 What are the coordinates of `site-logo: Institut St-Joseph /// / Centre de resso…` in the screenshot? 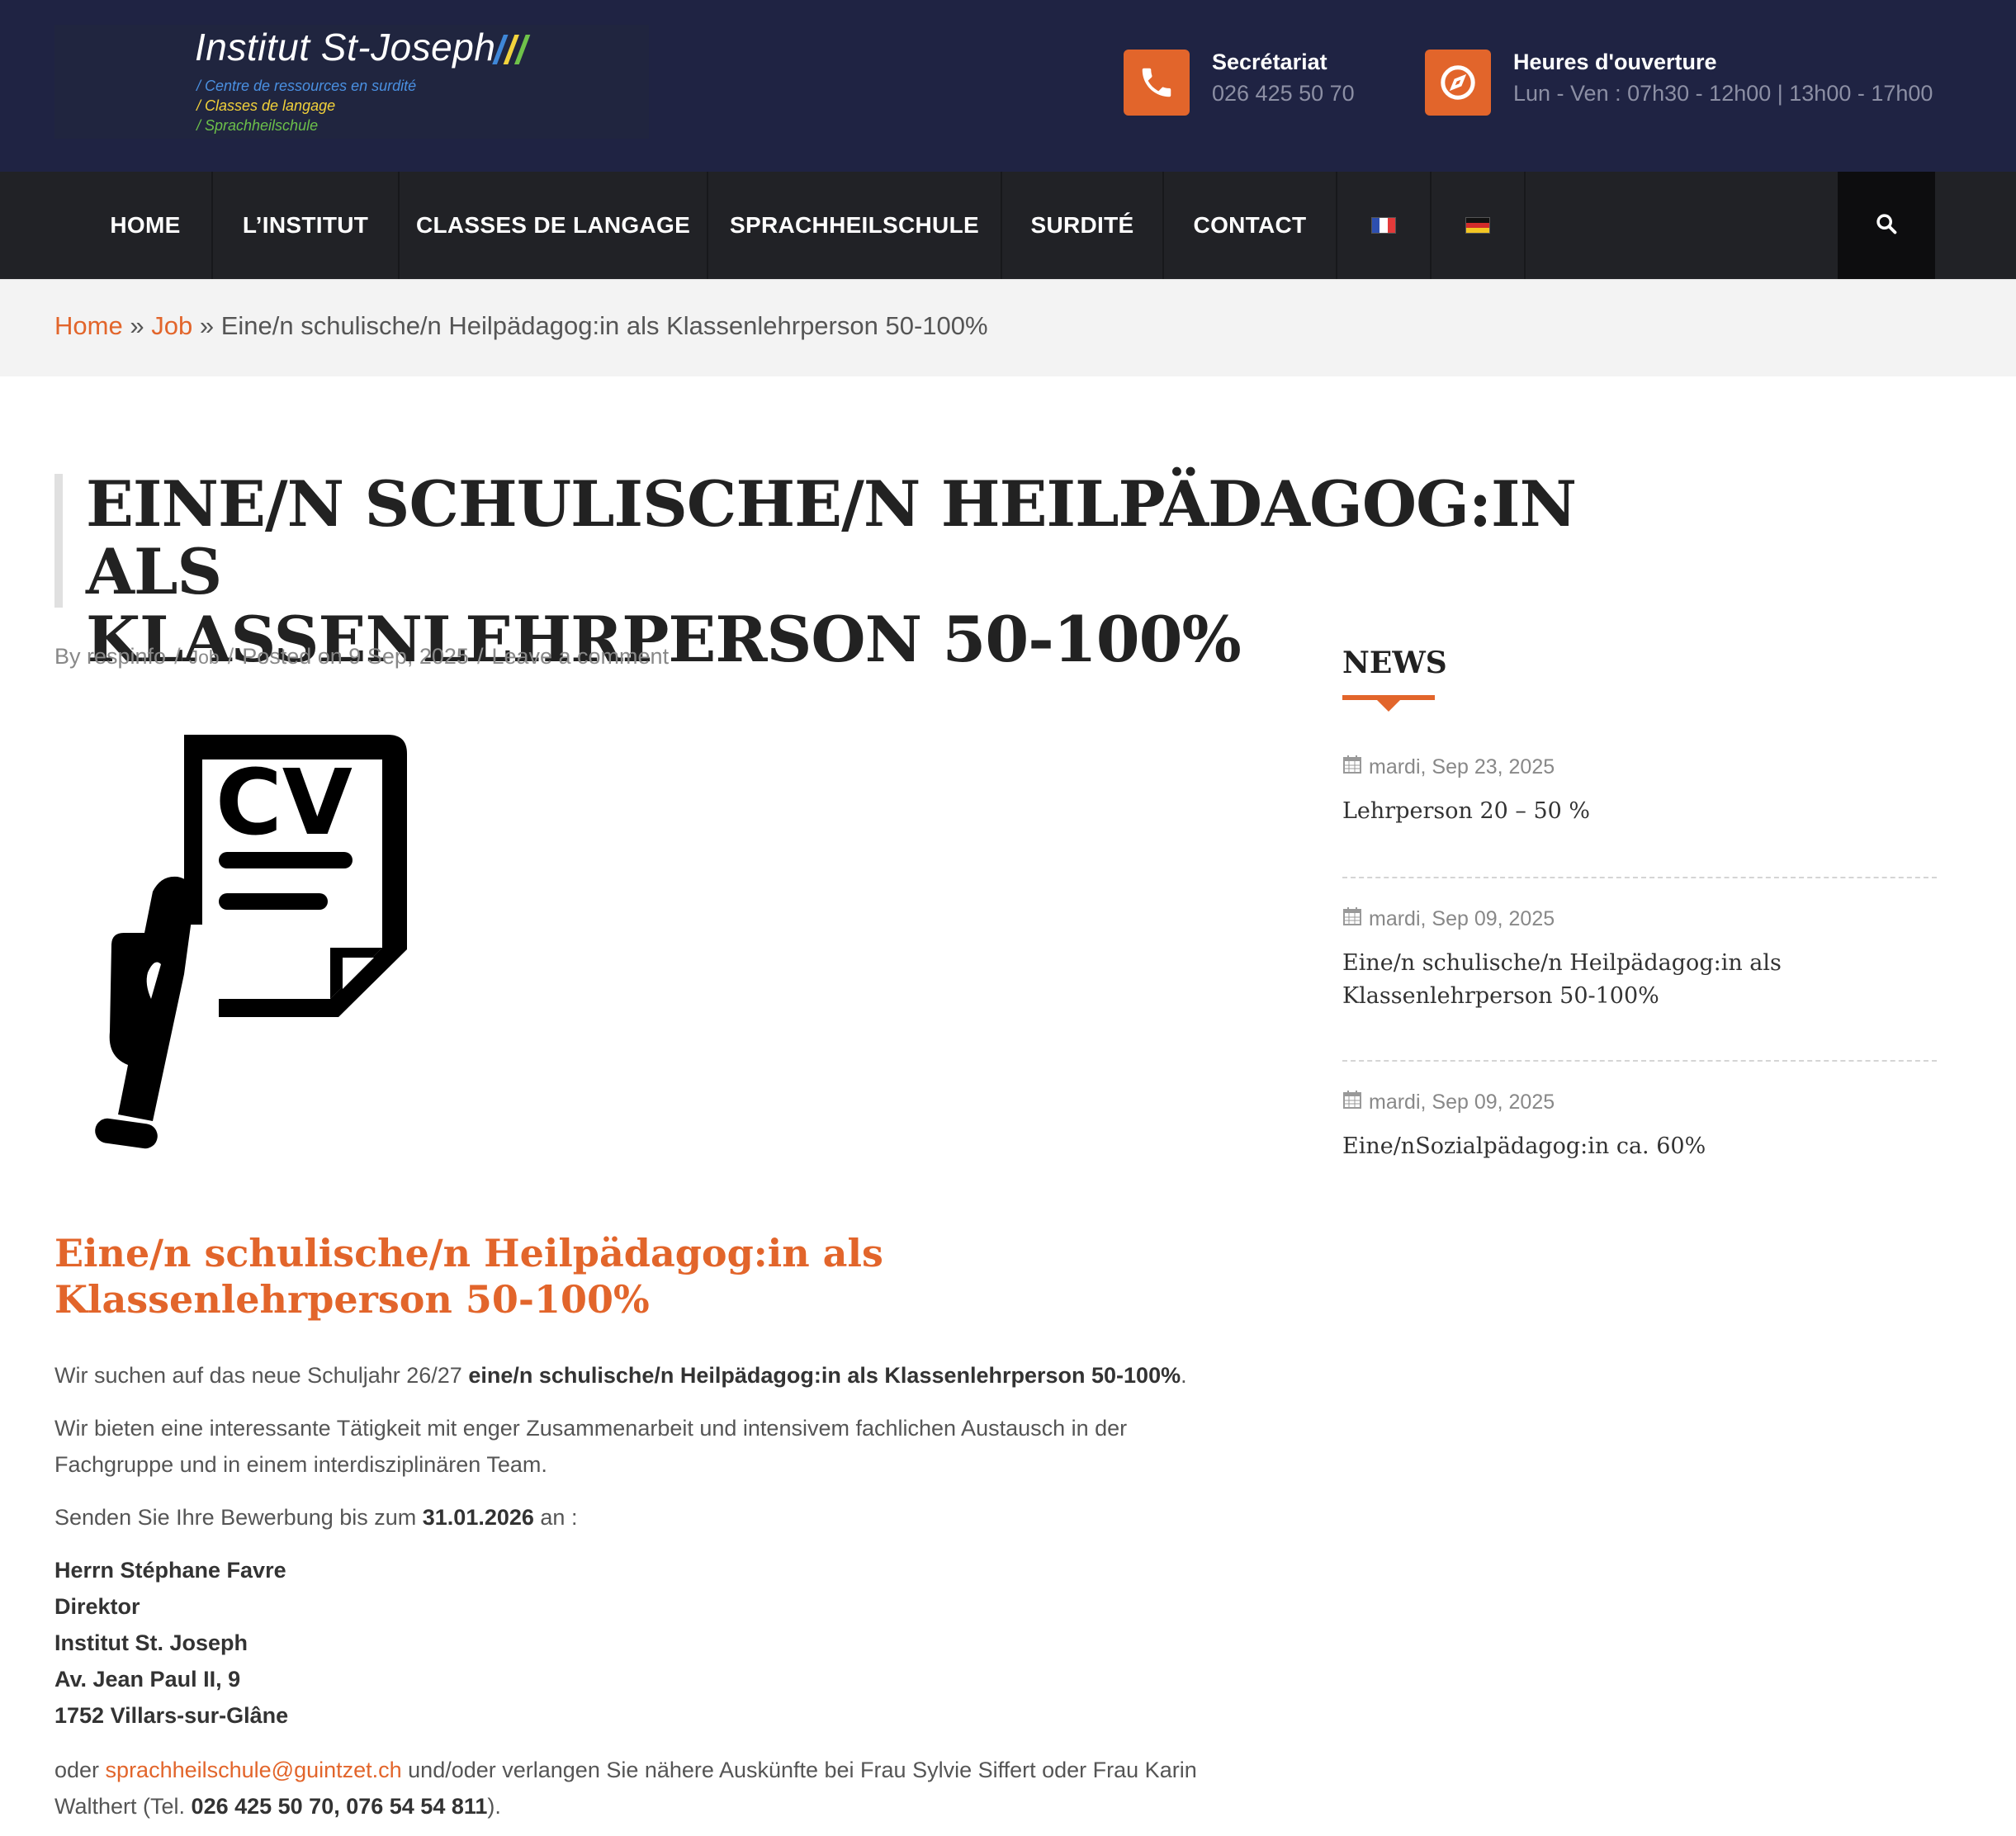 It's located at (351, 82).